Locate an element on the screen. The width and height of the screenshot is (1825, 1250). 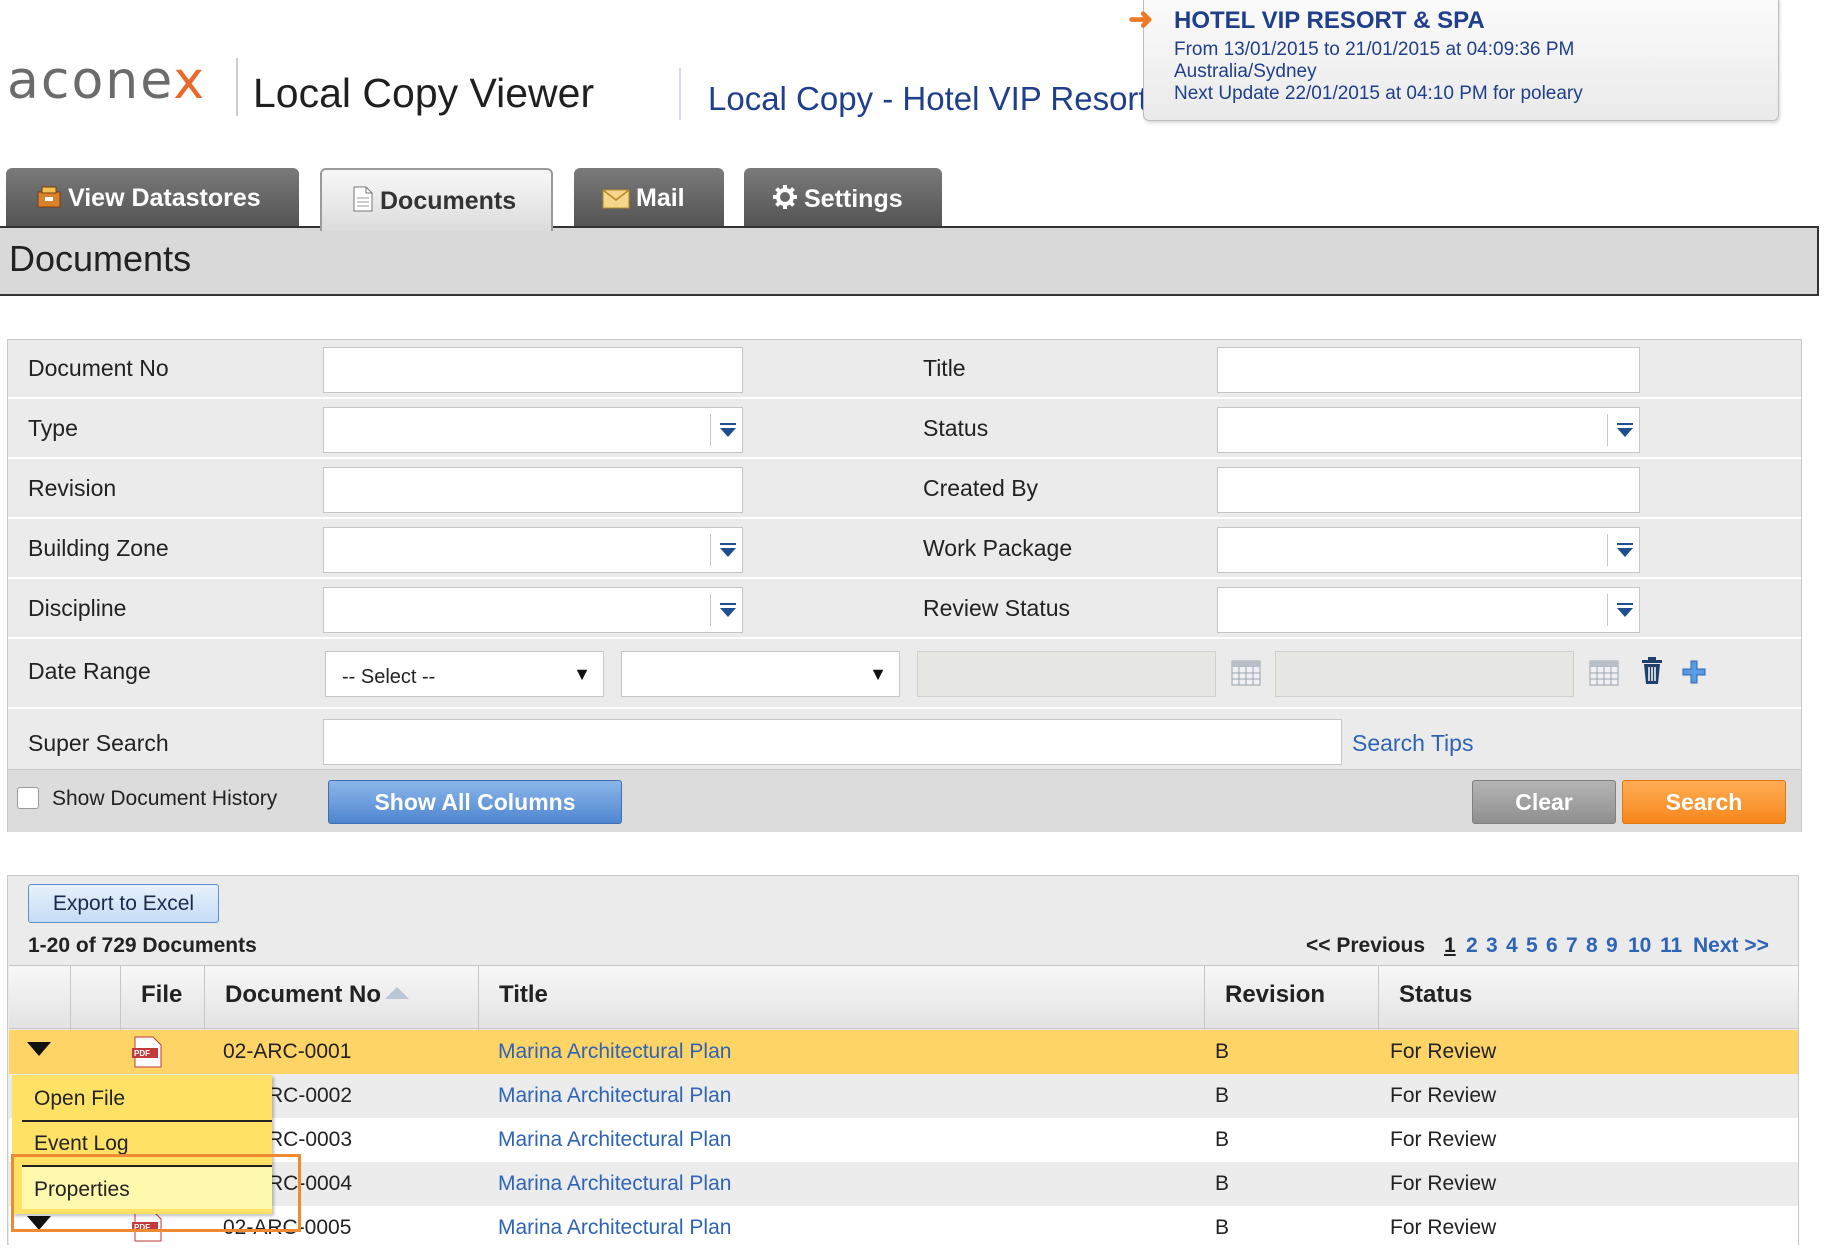
pager-previous: << Previous is located at coordinates (1365, 946).